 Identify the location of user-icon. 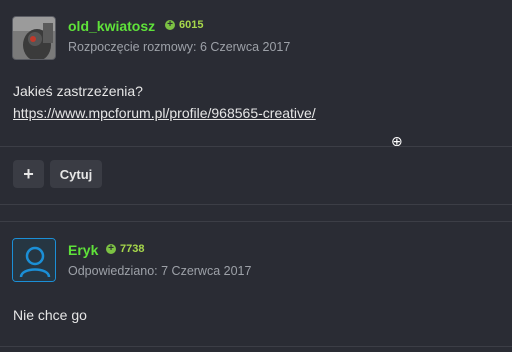
(34, 260).